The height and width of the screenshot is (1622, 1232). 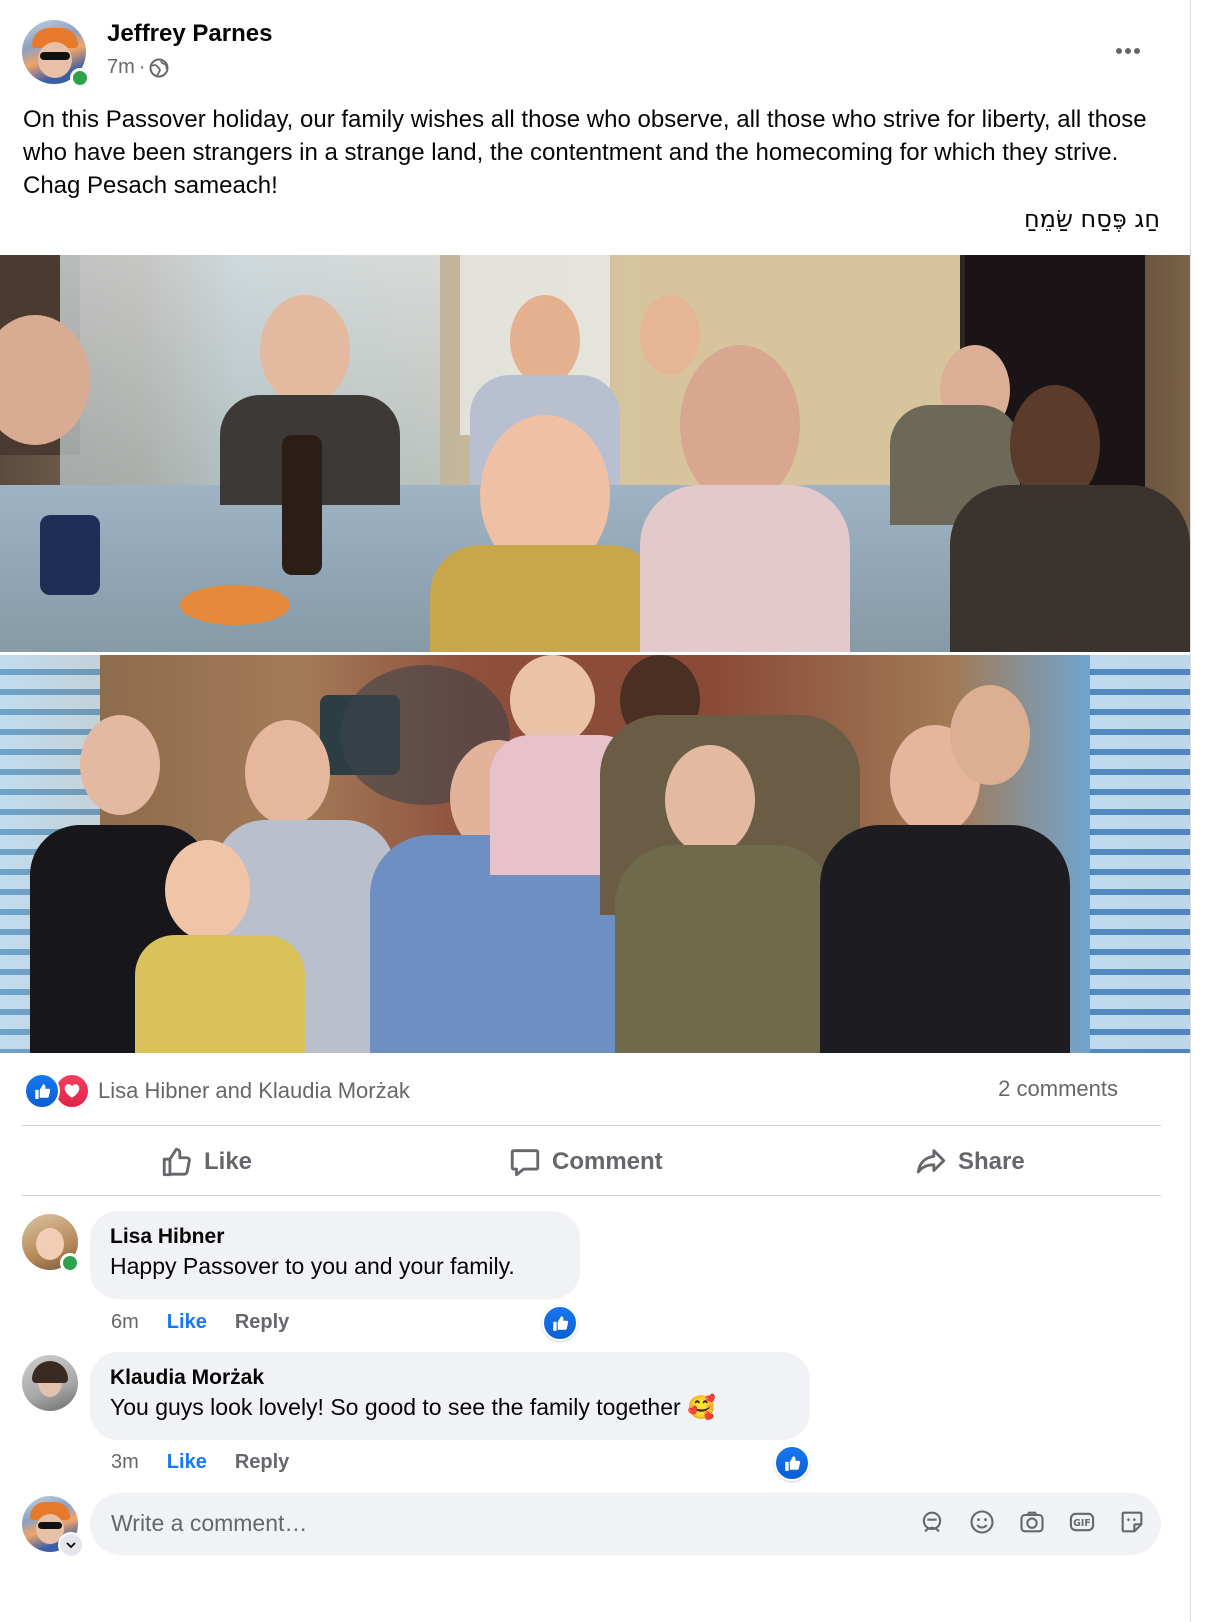 I want to click on camera-icon, so click(x=1032, y=1522).